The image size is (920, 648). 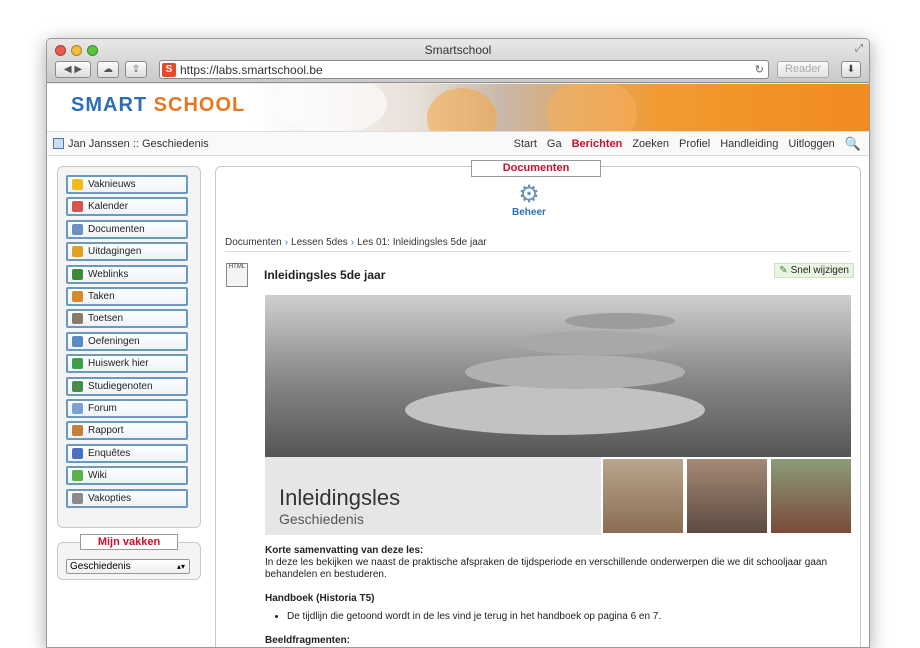 I want to click on sidebar-item-documenten: Documenten, so click(x=127, y=229).